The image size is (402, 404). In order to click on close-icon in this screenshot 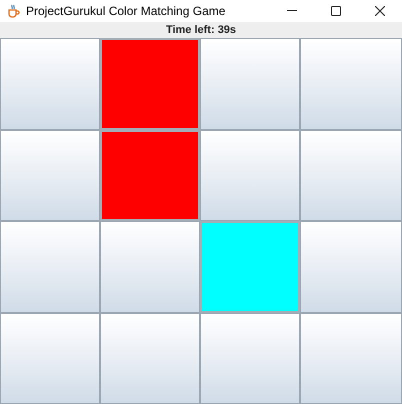, I will do `click(380, 11)`.